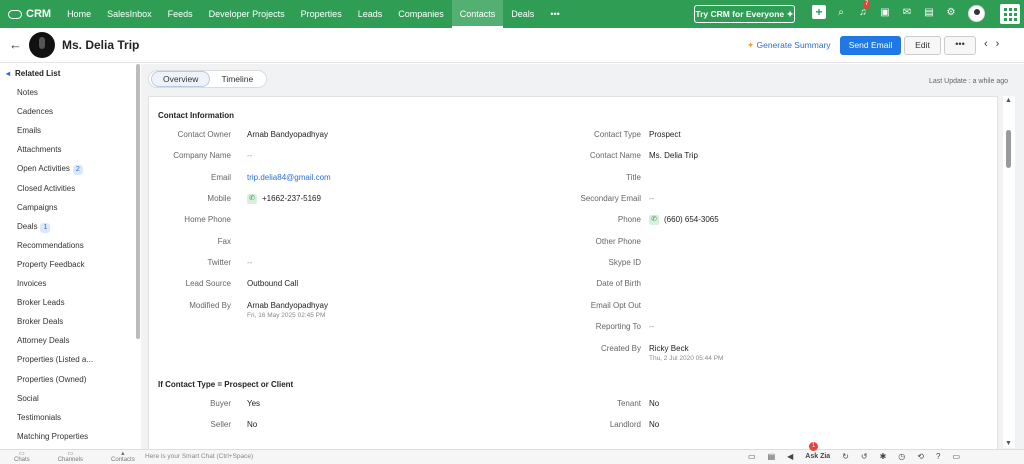 Image resolution: width=1024 pixels, height=464 pixels. Describe the element at coordinates (870, 45) in the screenshot. I see `send-email-button: Send Email` at that location.